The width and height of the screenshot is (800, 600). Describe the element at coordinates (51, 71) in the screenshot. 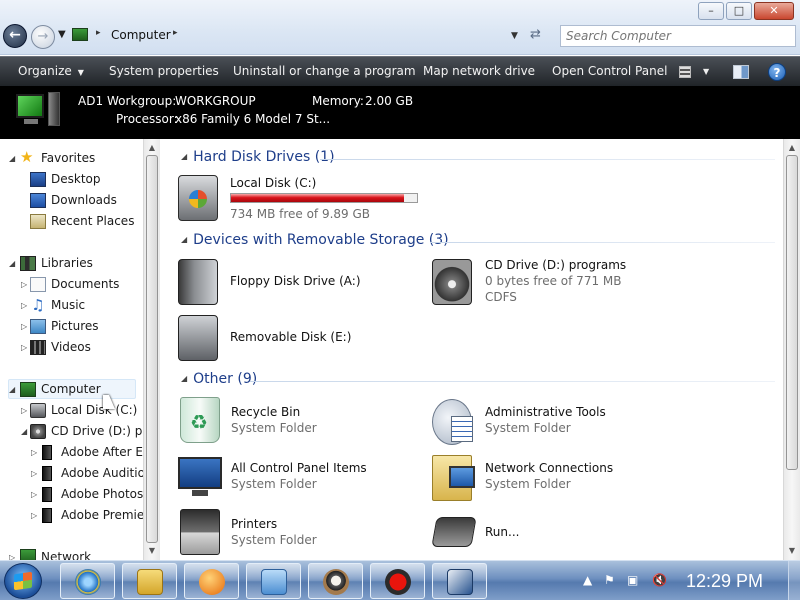

I see `organize-button: Organize ▼` at that location.